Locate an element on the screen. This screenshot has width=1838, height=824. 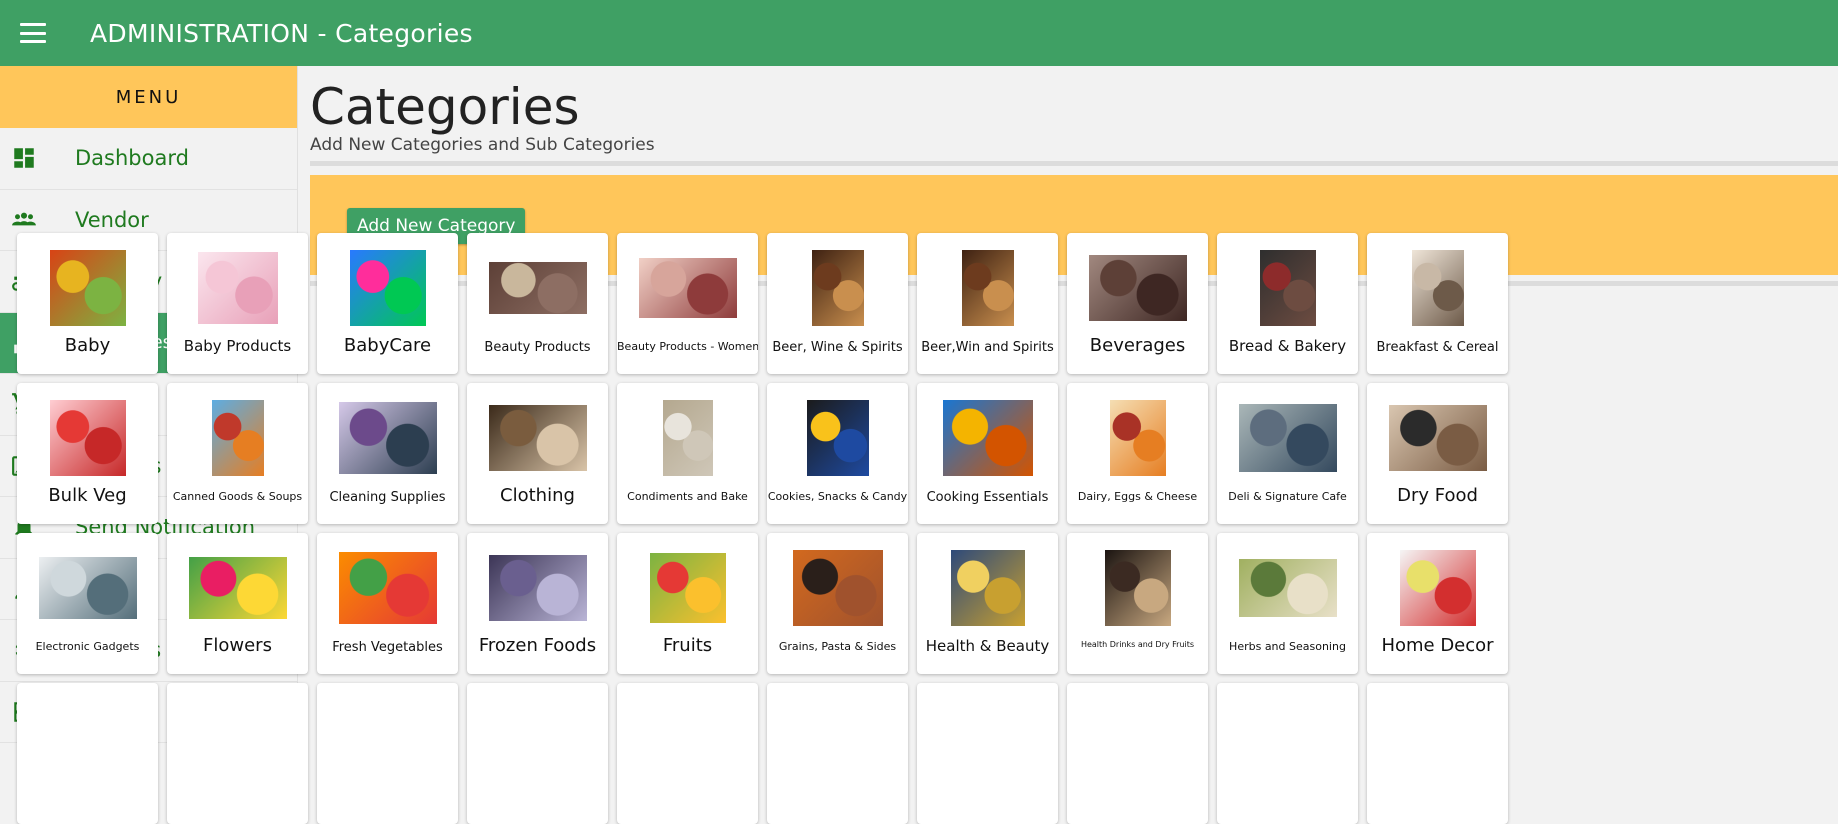
category-label: Condiments and Bake is located at coordinates (687, 496).